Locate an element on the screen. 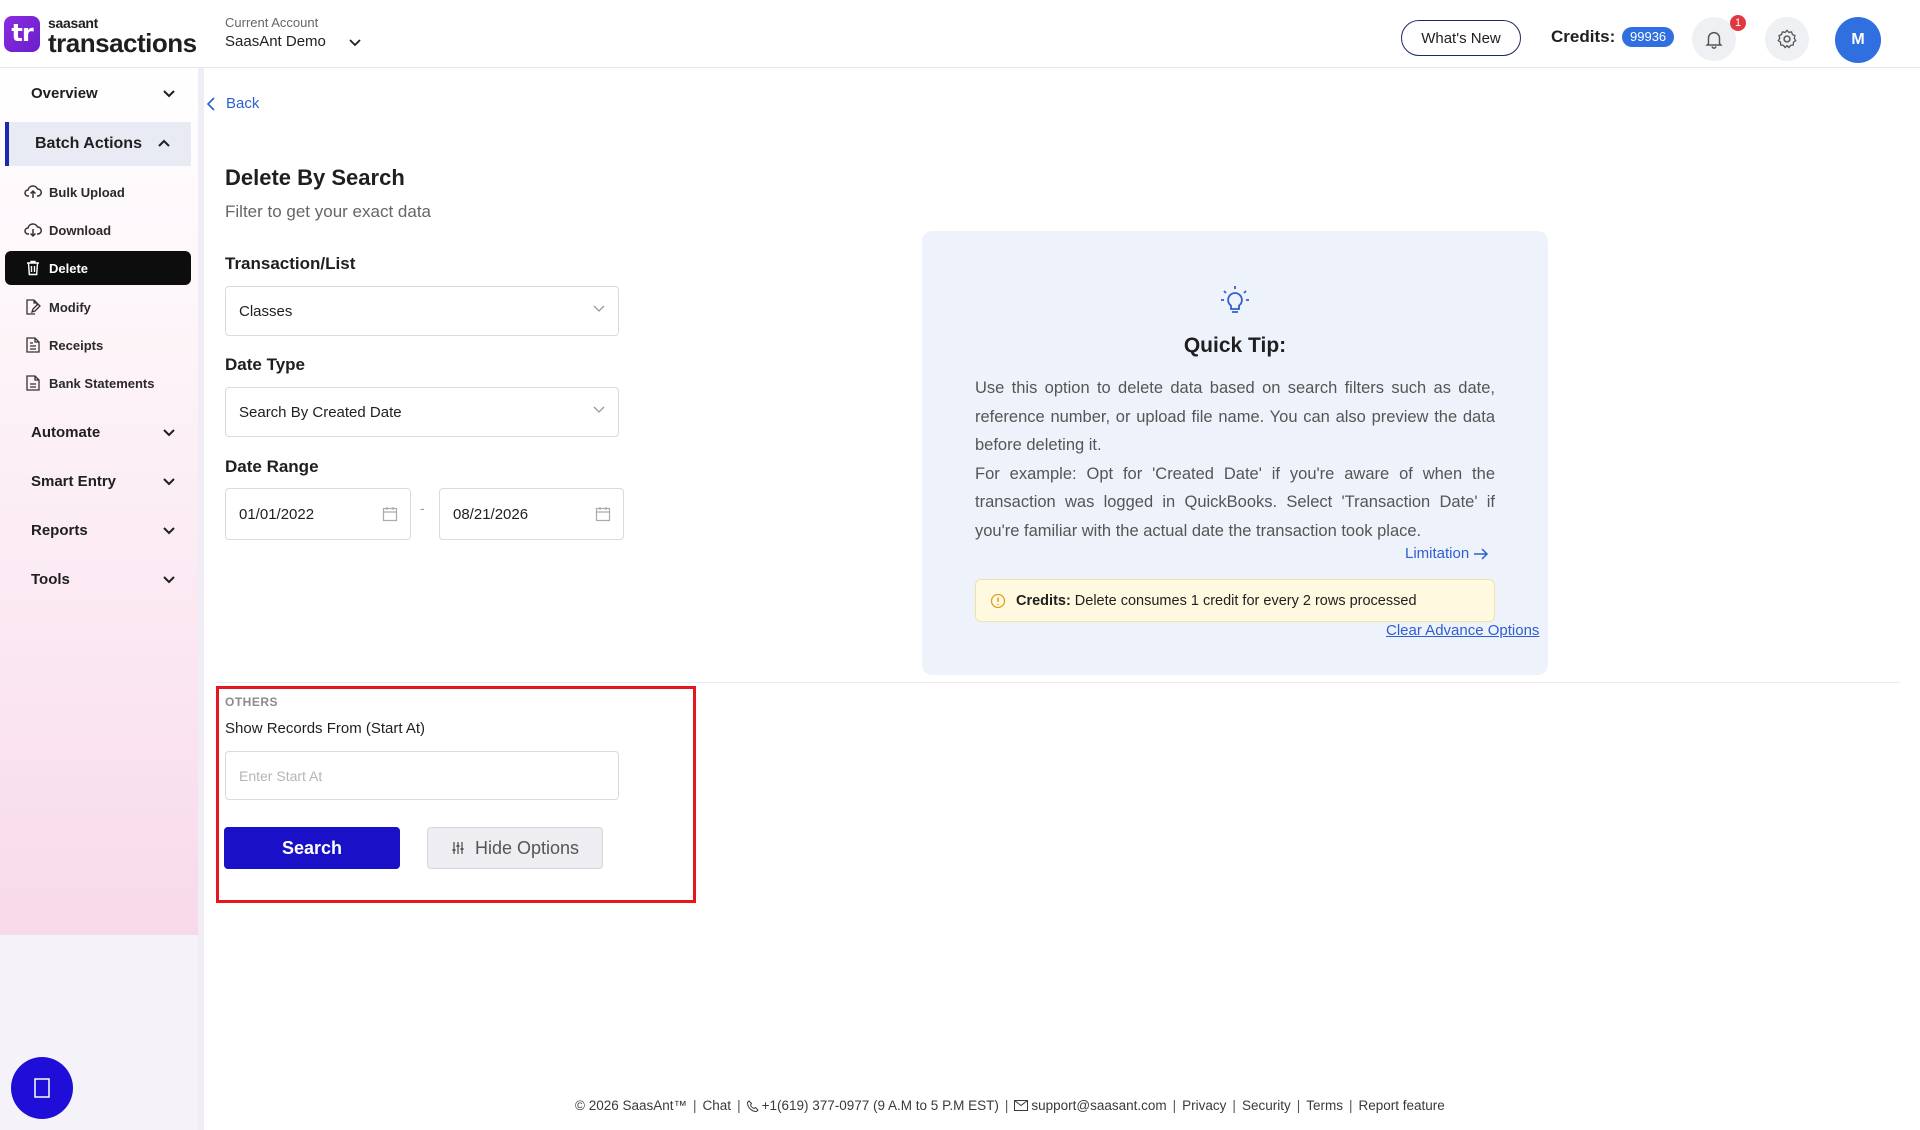 The image size is (1920, 1130). chevron-up-icon is located at coordinates (164, 143).